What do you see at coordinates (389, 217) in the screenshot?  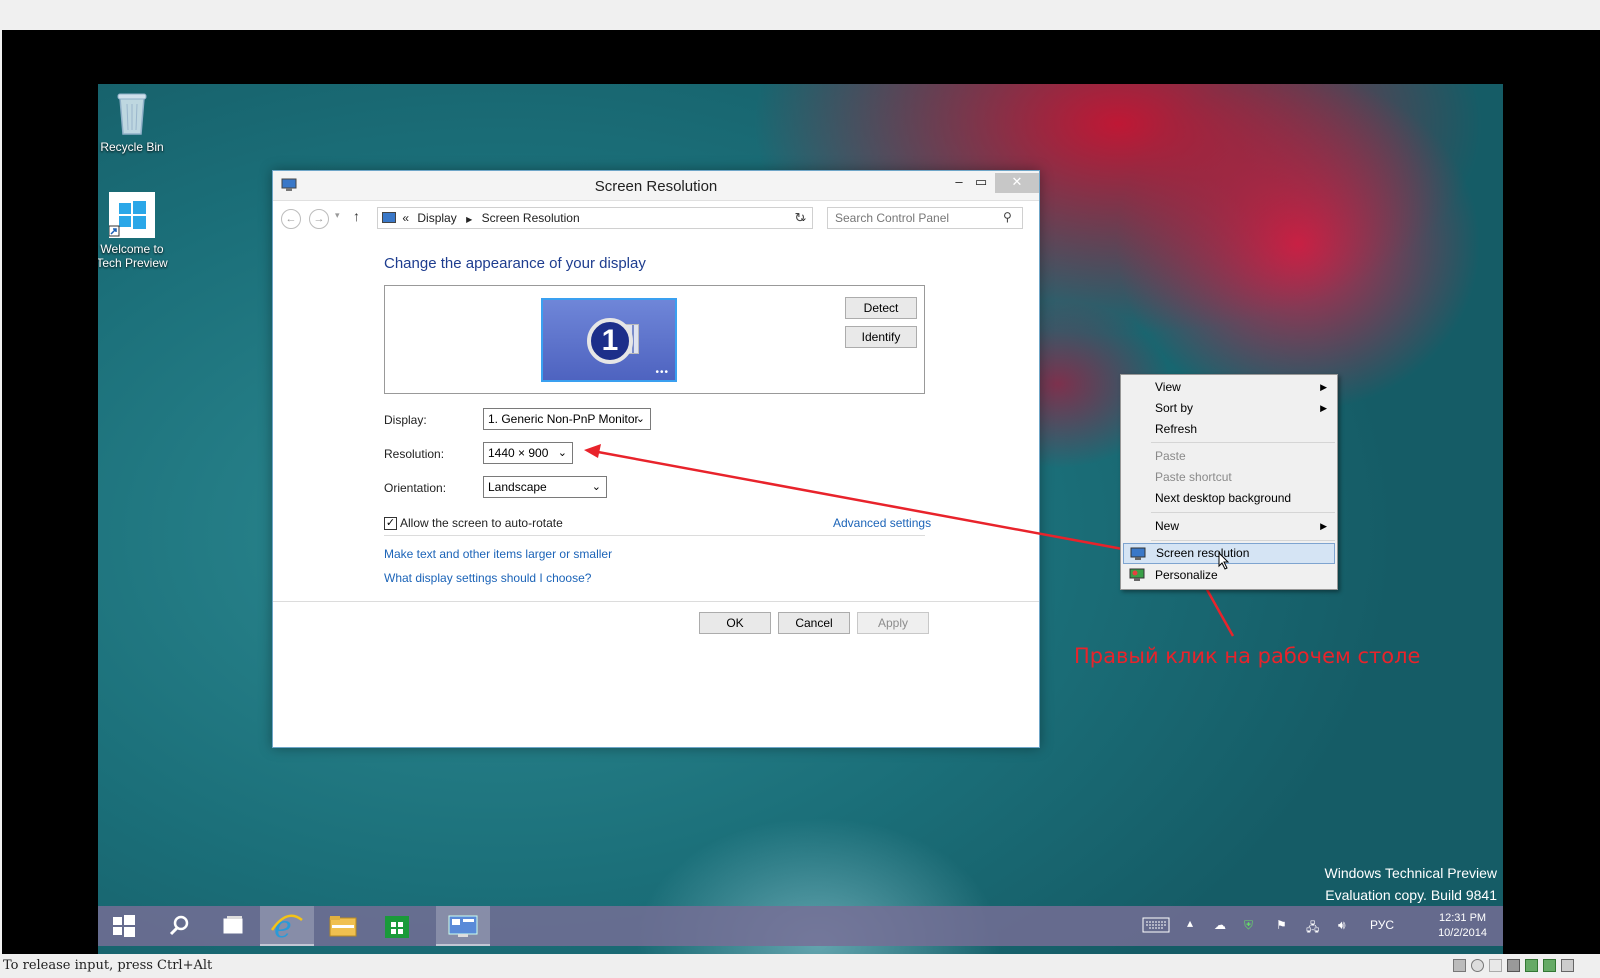 I see `address-icon` at bounding box center [389, 217].